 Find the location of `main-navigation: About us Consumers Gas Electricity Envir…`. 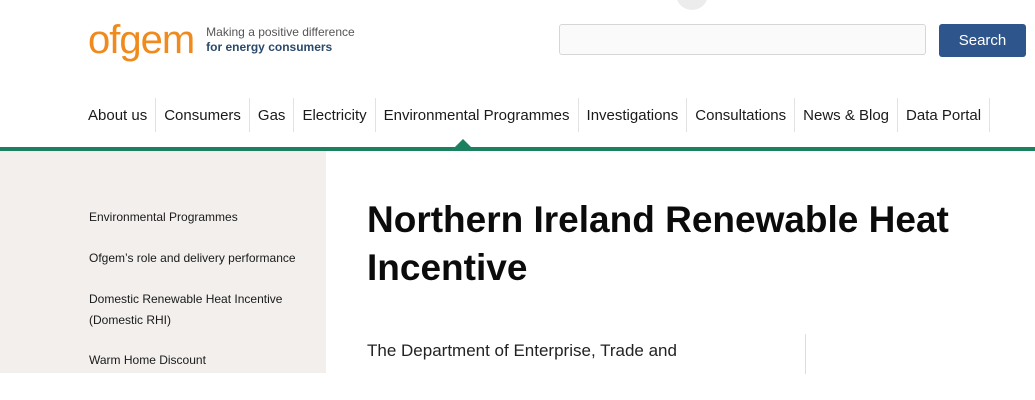

main-navigation: About us Consumers Gas Electricity Envir… is located at coordinates (535, 115).